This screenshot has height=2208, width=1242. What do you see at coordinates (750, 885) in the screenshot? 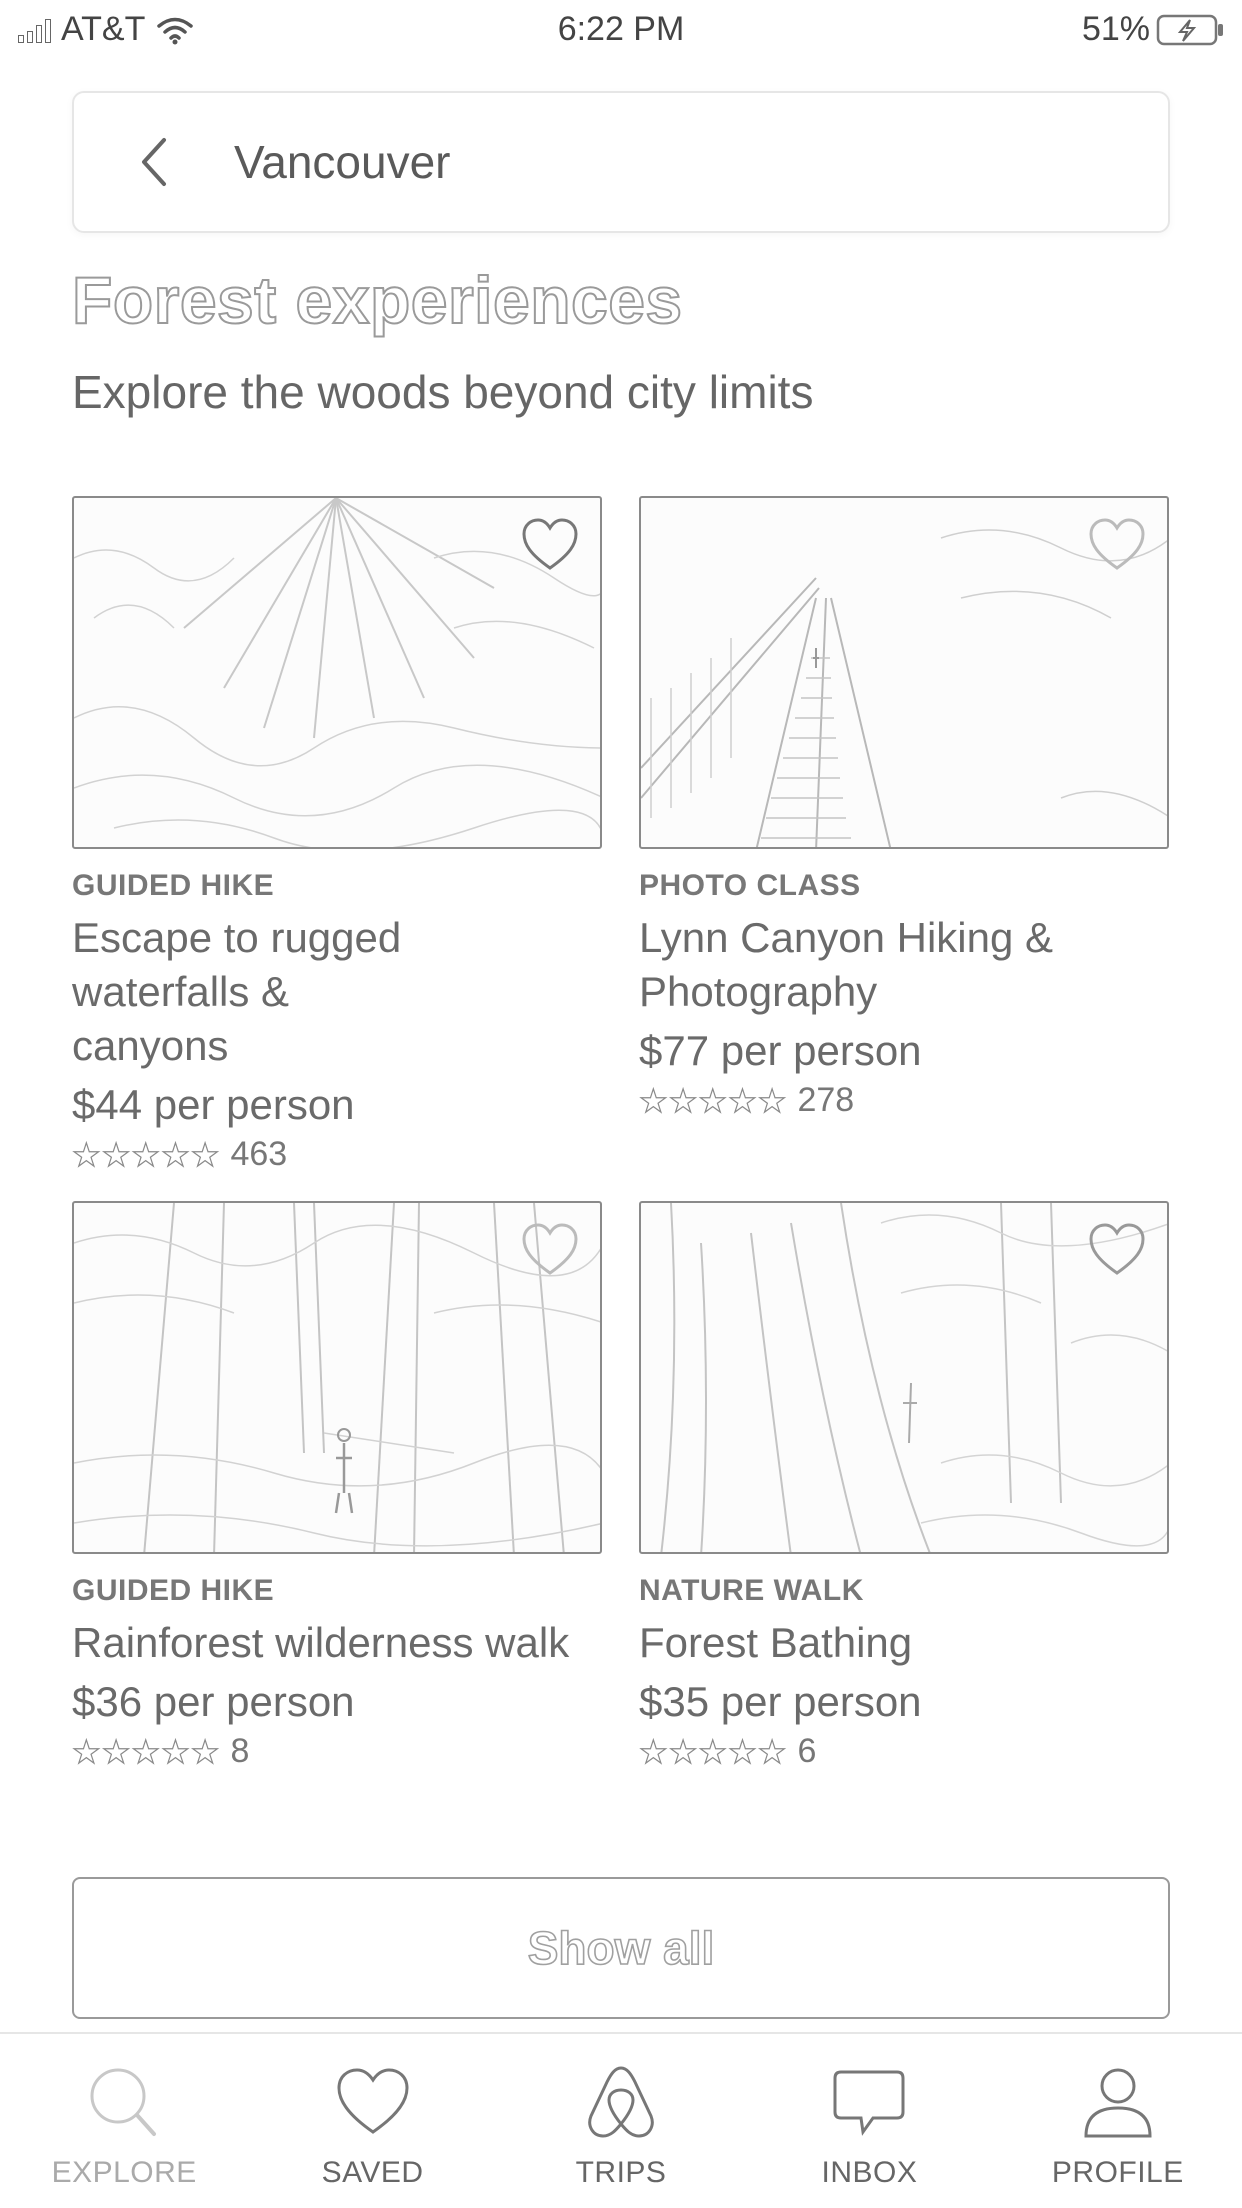
I see `experience-category: PHOTO CLASS` at bounding box center [750, 885].